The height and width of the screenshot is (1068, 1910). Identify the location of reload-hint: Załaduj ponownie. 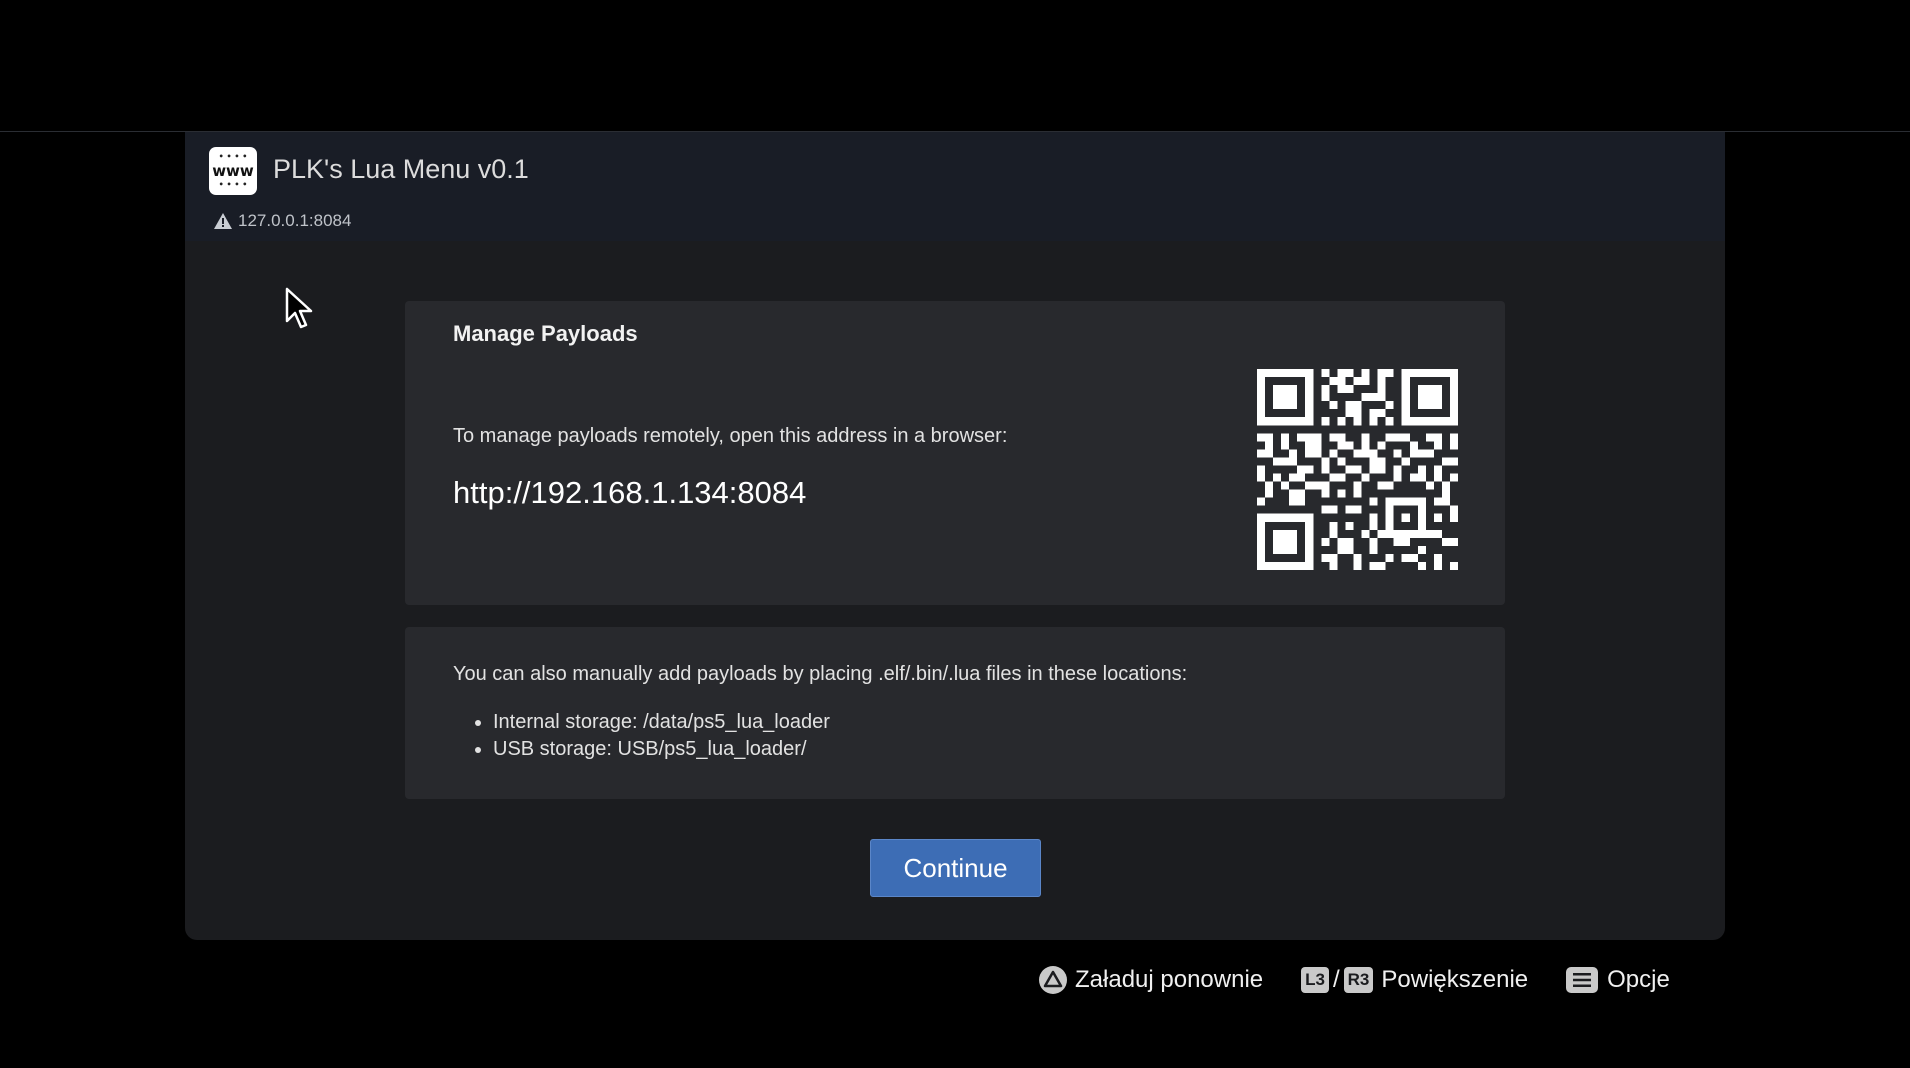
(1150, 980).